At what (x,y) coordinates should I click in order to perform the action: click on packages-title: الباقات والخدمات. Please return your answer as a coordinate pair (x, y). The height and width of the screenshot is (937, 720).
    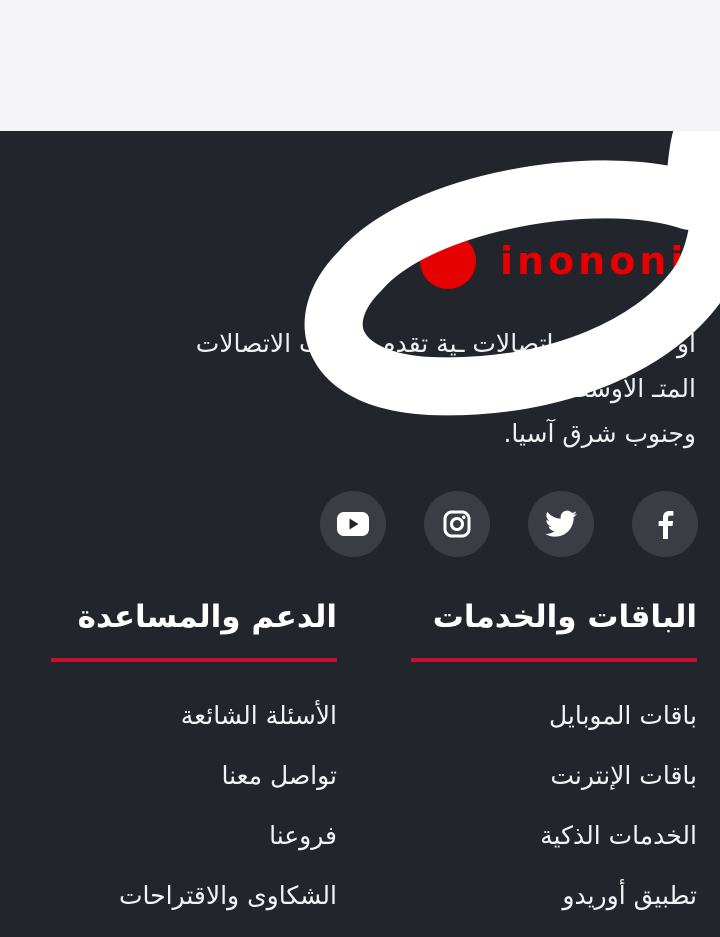
    Looking at the image, I should click on (564, 617).